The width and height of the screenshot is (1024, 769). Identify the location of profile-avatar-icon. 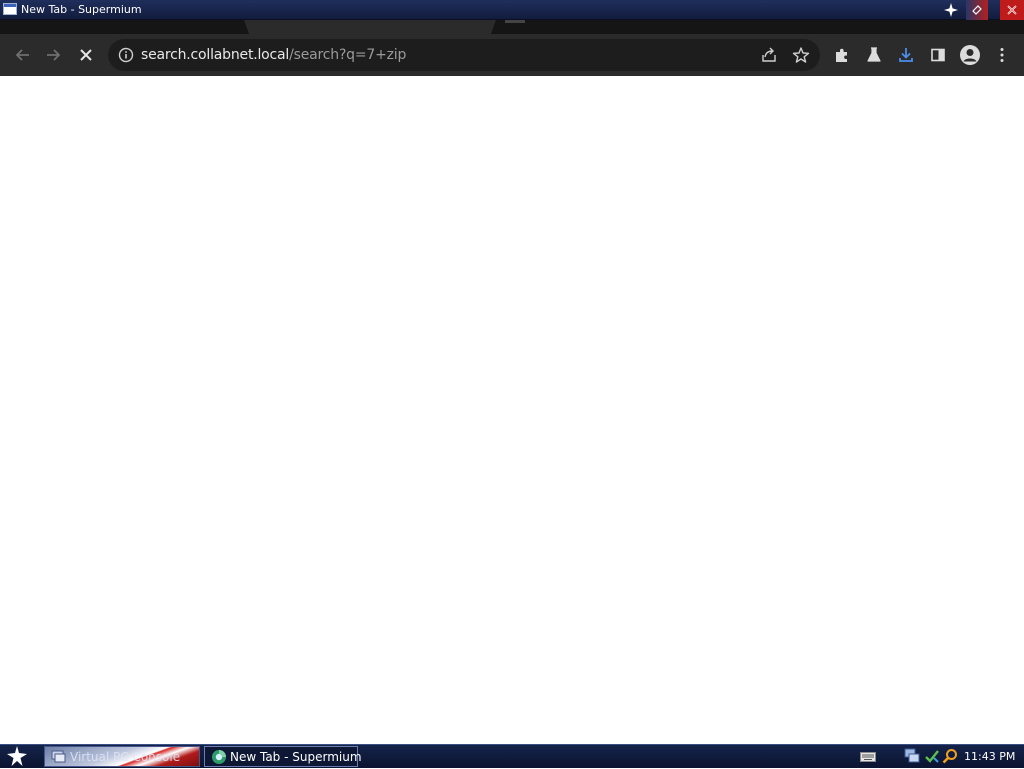
(970, 55).